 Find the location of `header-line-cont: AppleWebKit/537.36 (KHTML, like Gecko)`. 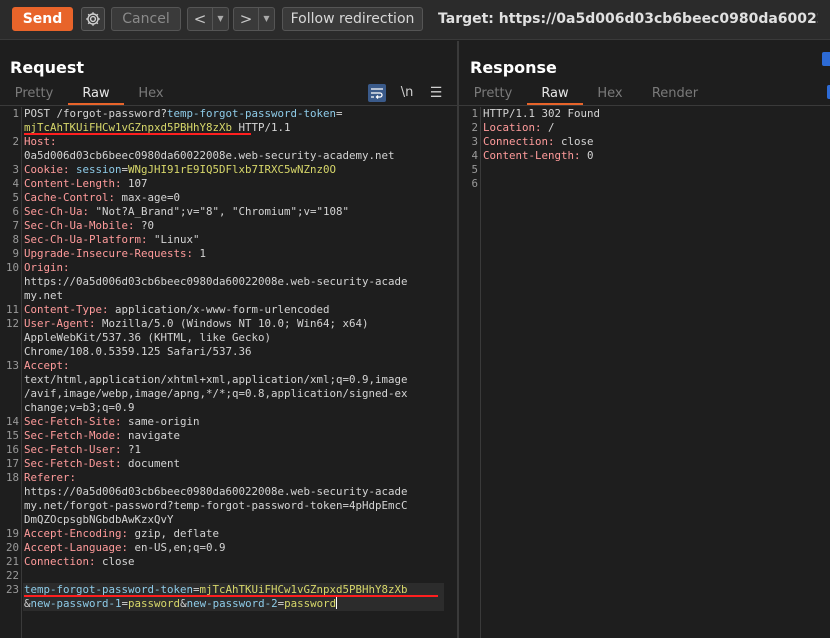

header-line-cont: AppleWebKit/537.36 (KHTML, like Gecko) is located at coordinates (147, 338).